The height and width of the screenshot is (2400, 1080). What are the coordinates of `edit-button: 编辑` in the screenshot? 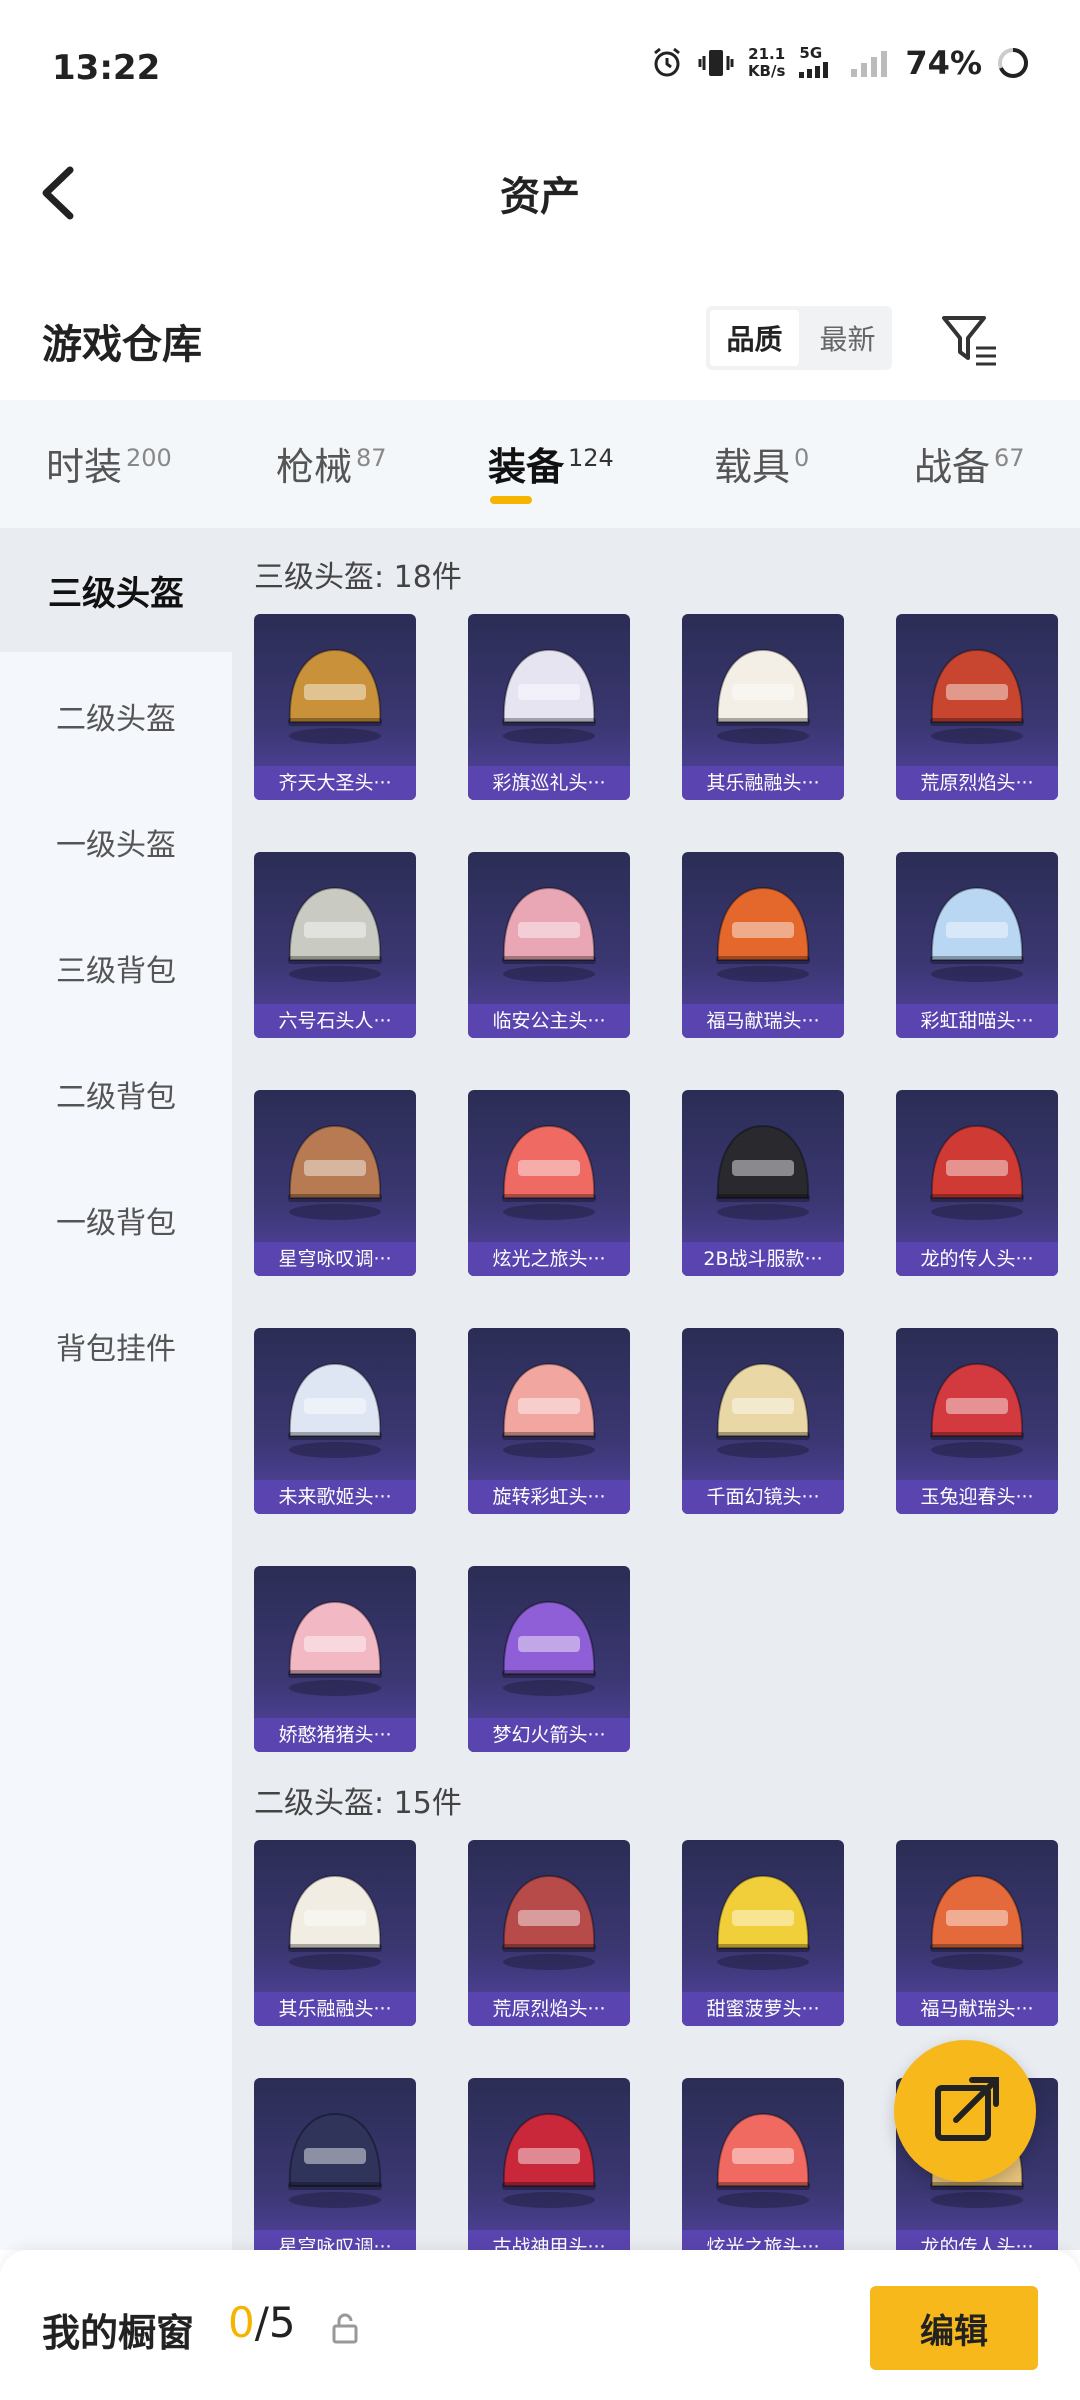 It's located at (954, 2328).